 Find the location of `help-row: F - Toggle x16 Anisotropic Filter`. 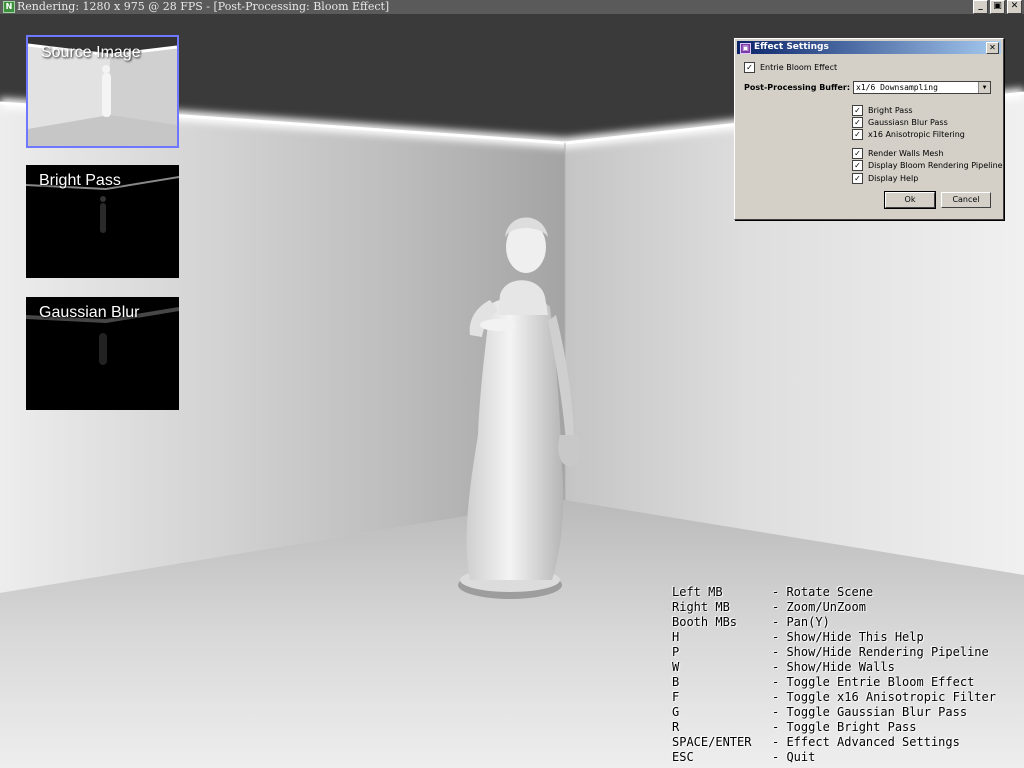

help-row: F - Toggle x16 Anisotropic Filter is located at coordinates (834, 697).